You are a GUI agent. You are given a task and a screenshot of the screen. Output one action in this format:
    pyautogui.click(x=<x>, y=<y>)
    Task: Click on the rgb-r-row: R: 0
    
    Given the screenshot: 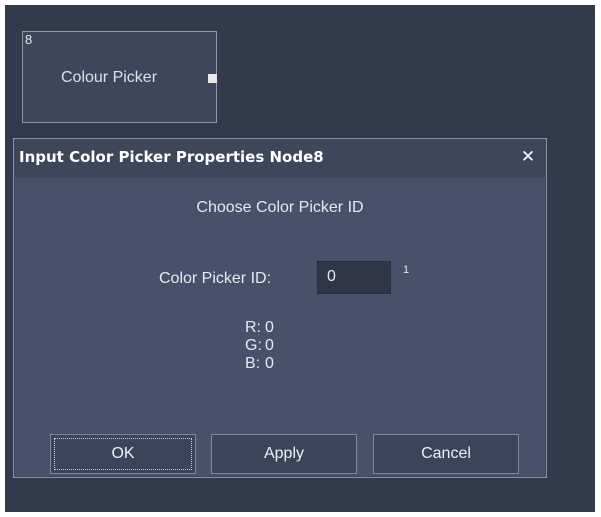 What is the action you would take?
    pyautogui.click(x=259, y=328)
    